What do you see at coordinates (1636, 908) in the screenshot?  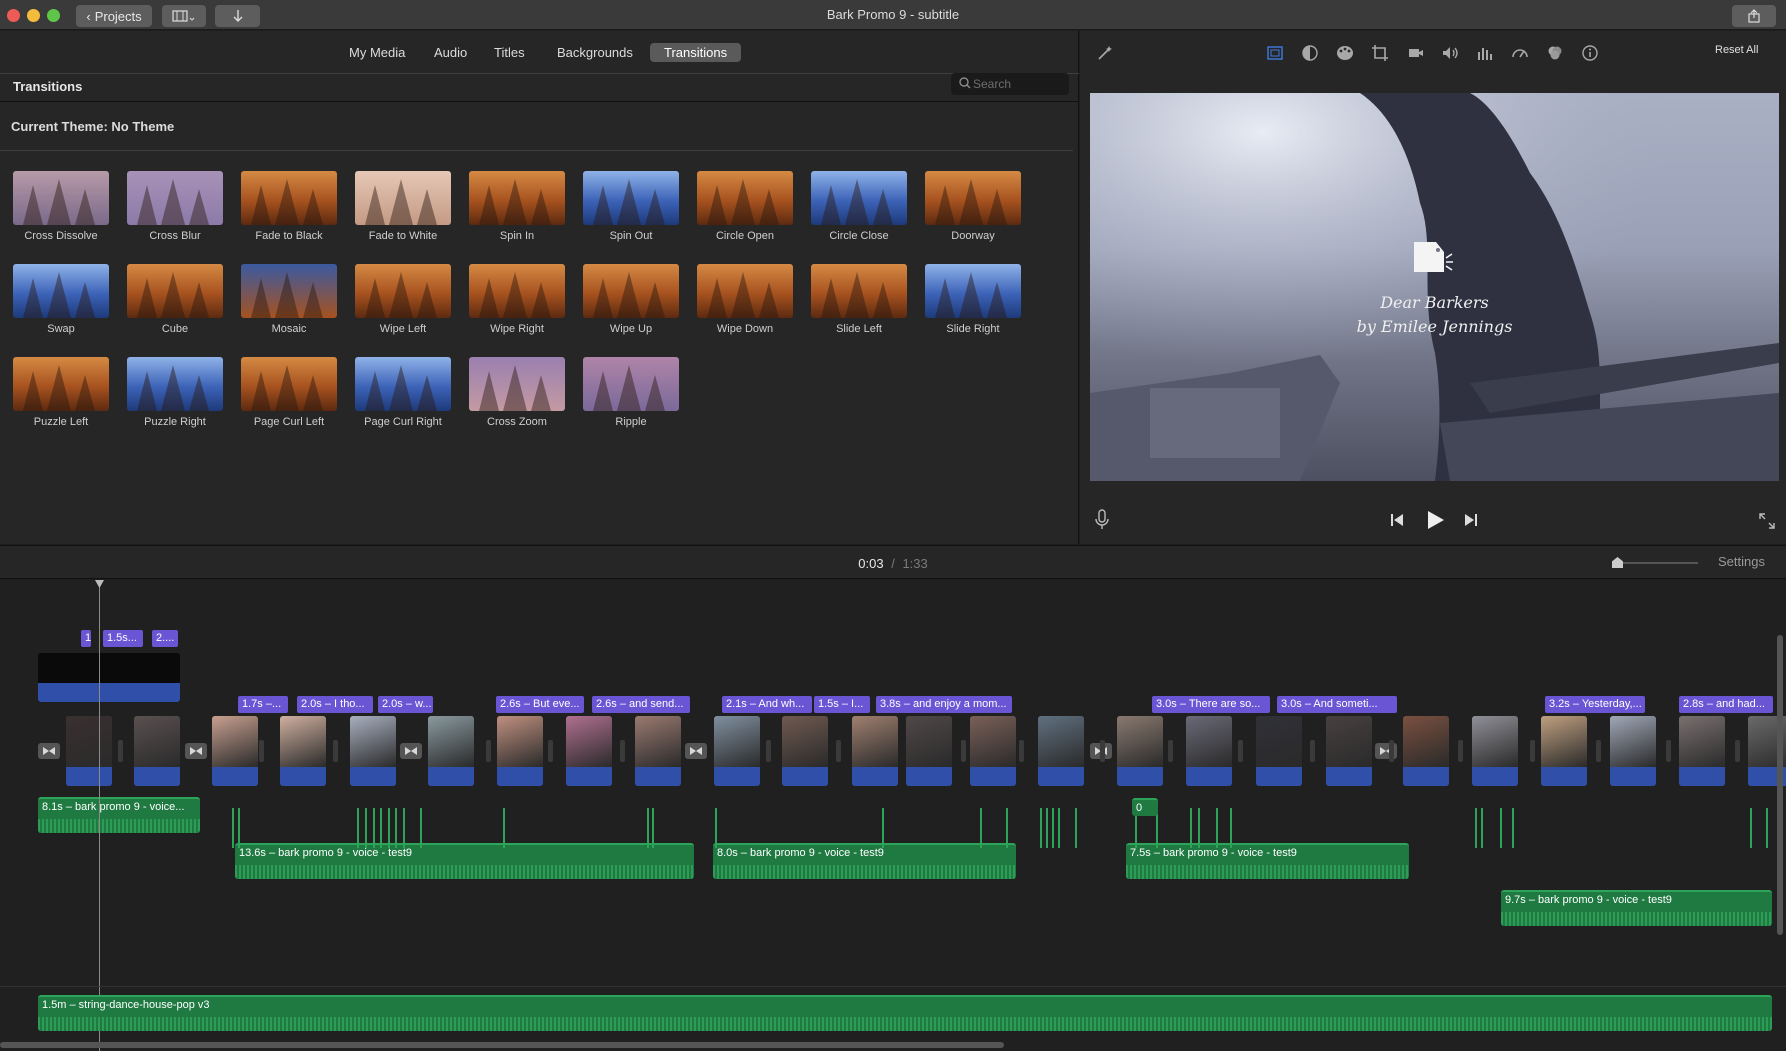 I see `voice-audio-clip: 9.7s – bark promo 9 - voice - test9` at bounding box center [1636, 908].